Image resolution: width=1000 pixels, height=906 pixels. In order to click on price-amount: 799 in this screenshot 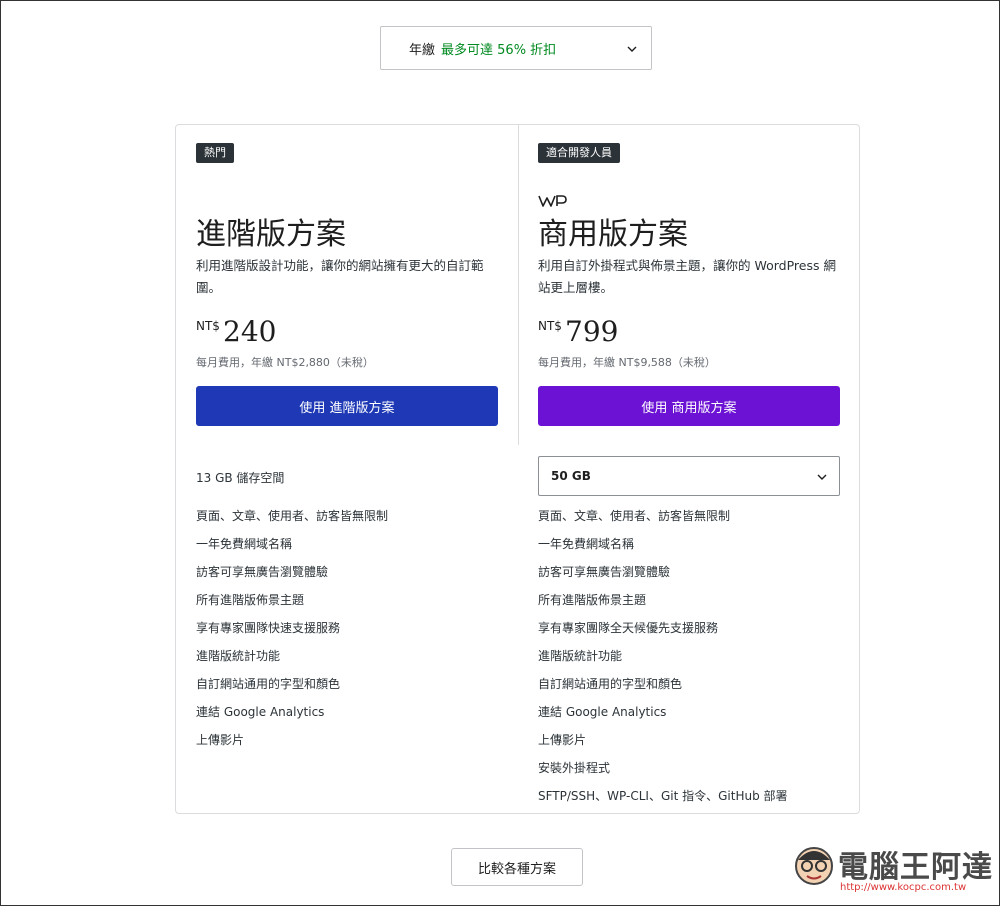, I will do `click(592, 331)`.